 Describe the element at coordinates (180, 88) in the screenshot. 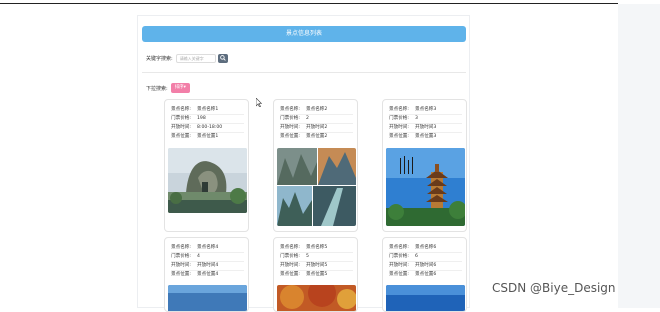

I see `sort-dropdown-button: 排序▾` at that location.